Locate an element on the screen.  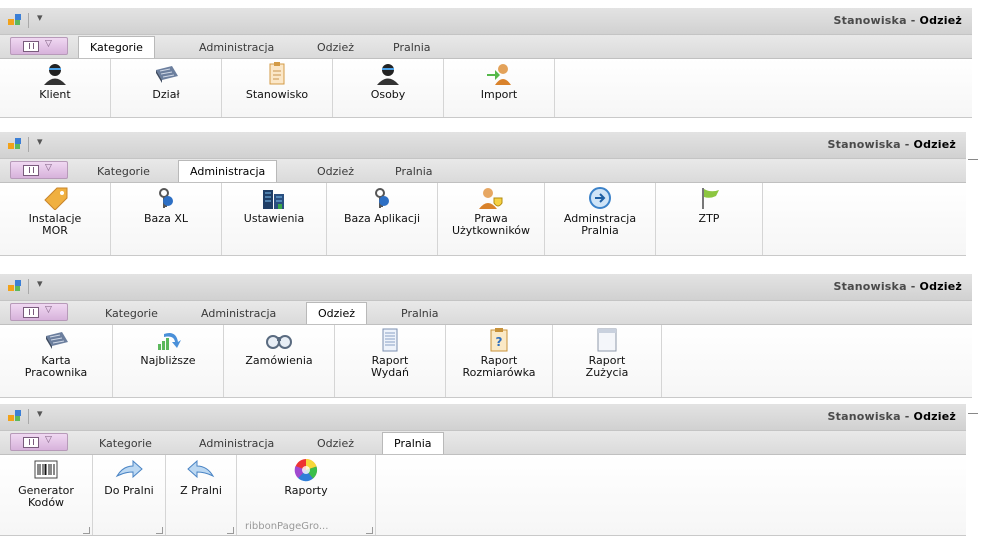
baza-aplikacji-button: Baza Aplikacji is located at coordinates (382, 219).